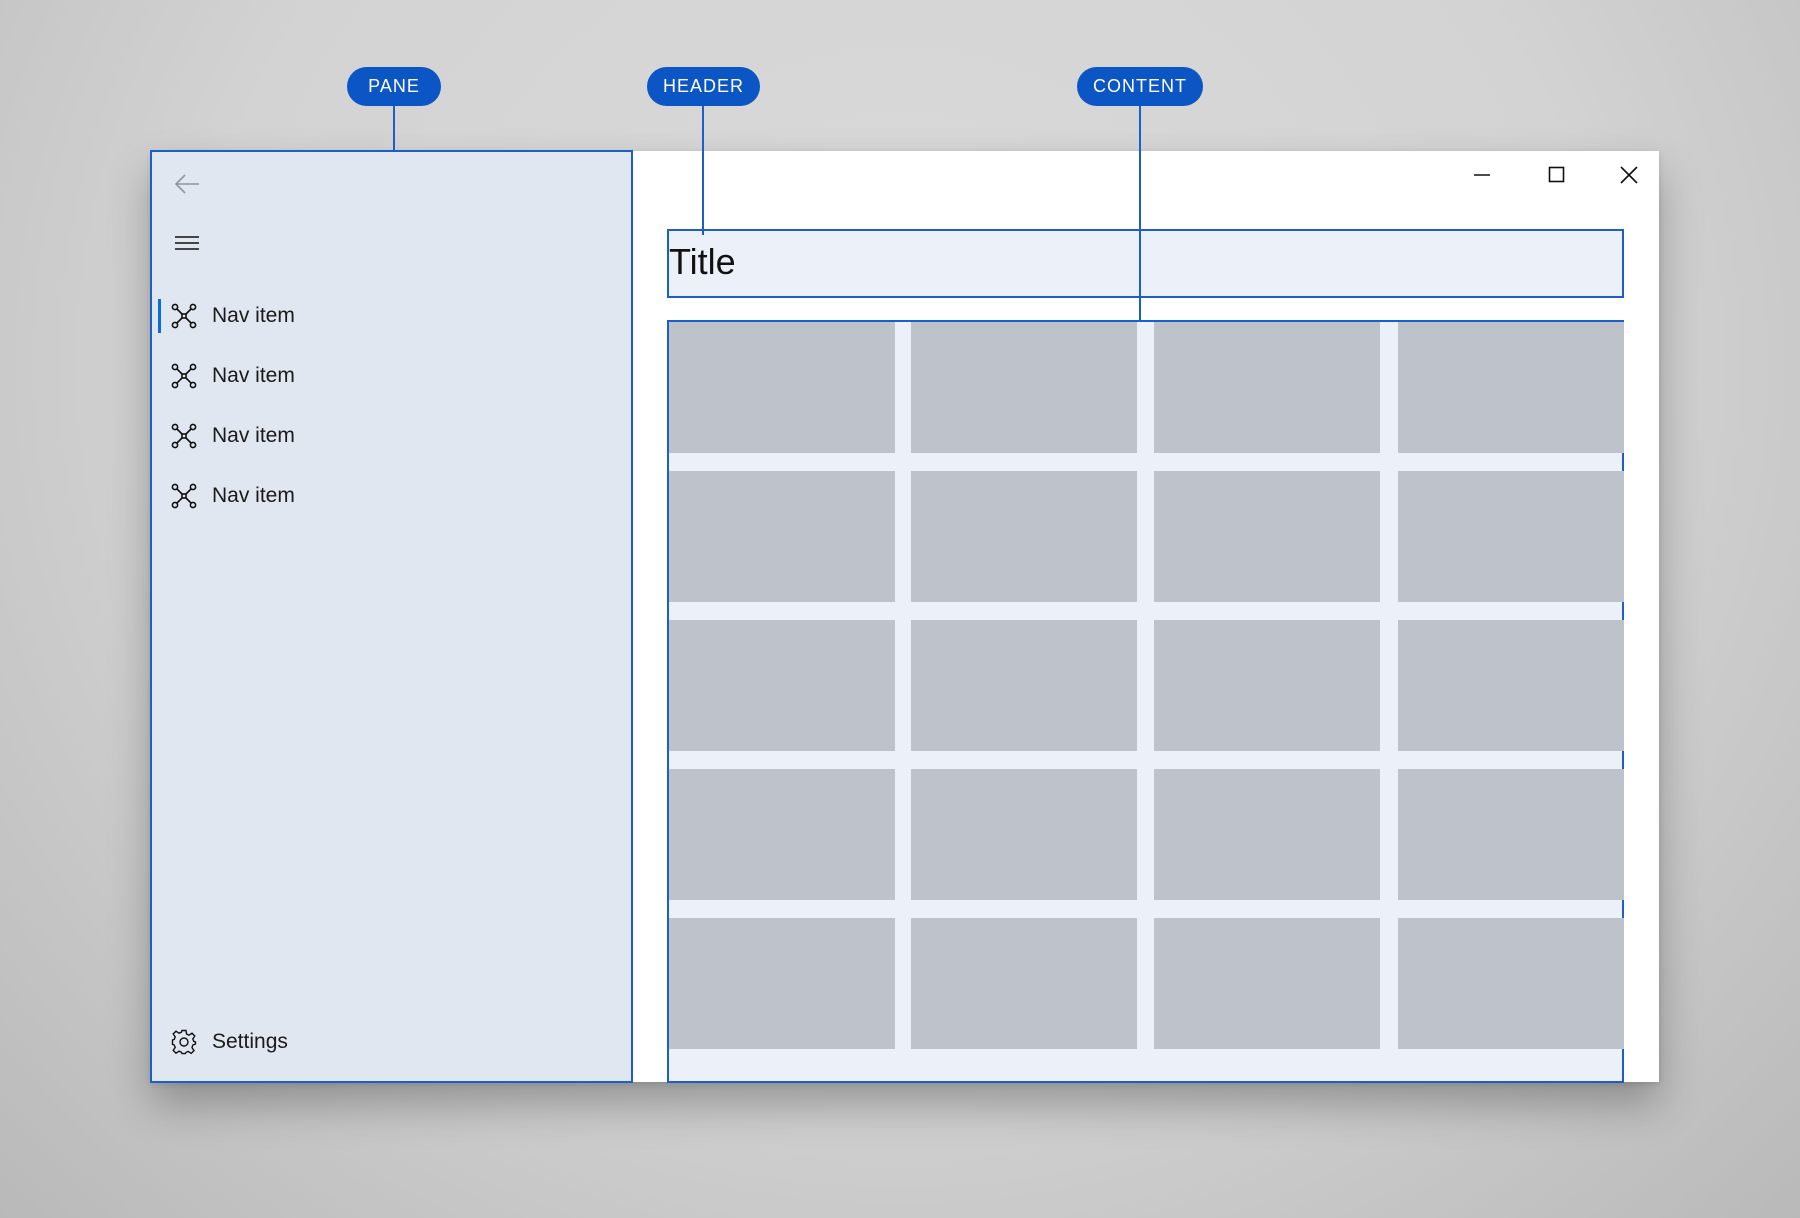  I want to click on header-region: Title, so click(1145, 263).